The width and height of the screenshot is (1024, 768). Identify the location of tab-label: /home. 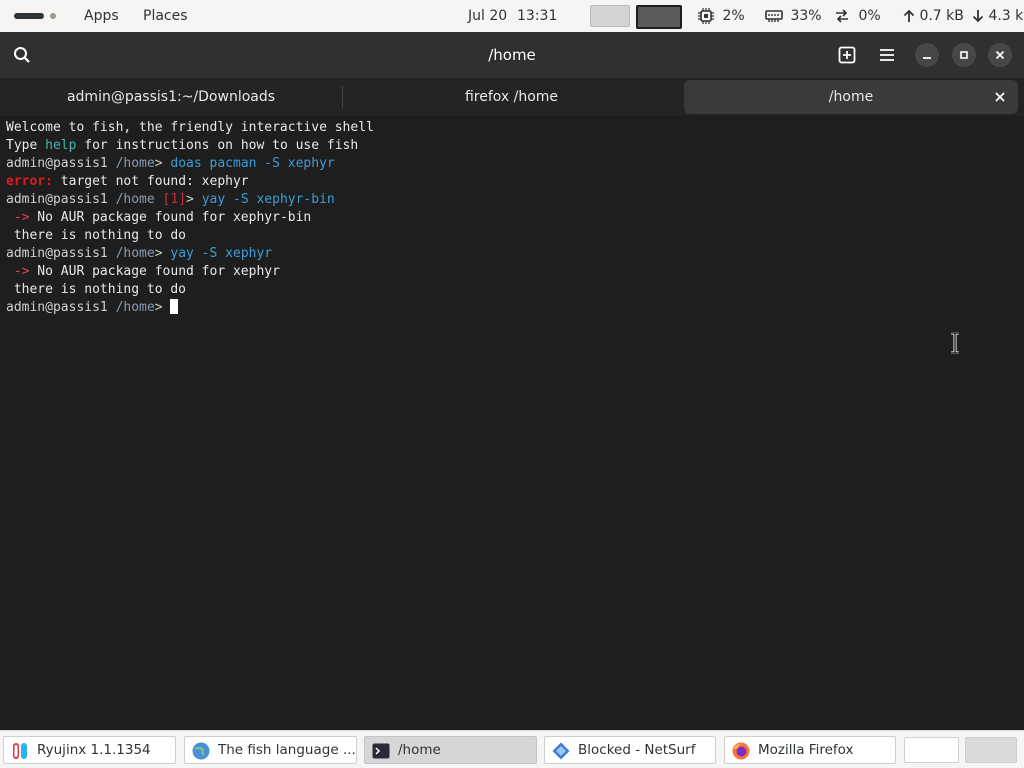
(851, 97).